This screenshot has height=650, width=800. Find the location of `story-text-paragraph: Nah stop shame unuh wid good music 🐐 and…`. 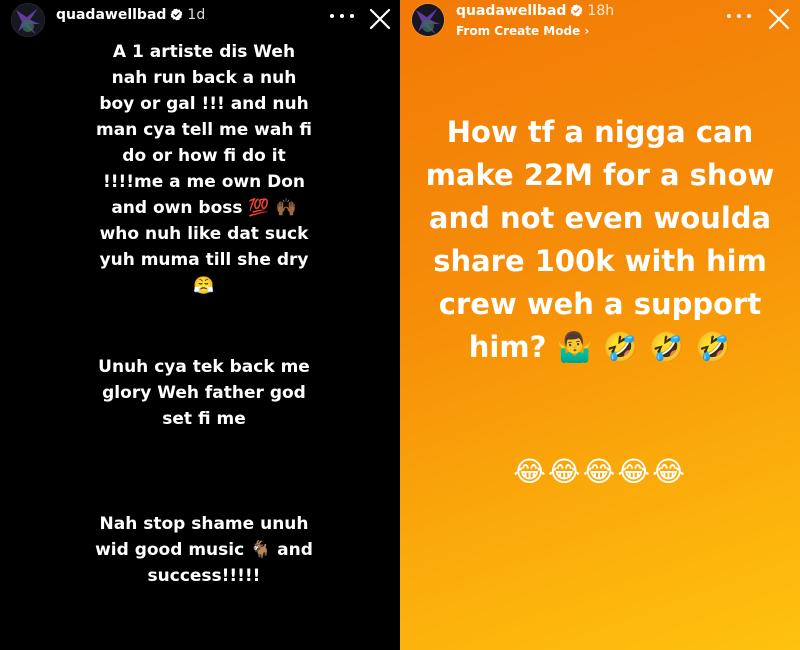

story-text-paragraph: Nah stop shame unuh wid good music 🐐 and… is located at coordinates (204, 550).